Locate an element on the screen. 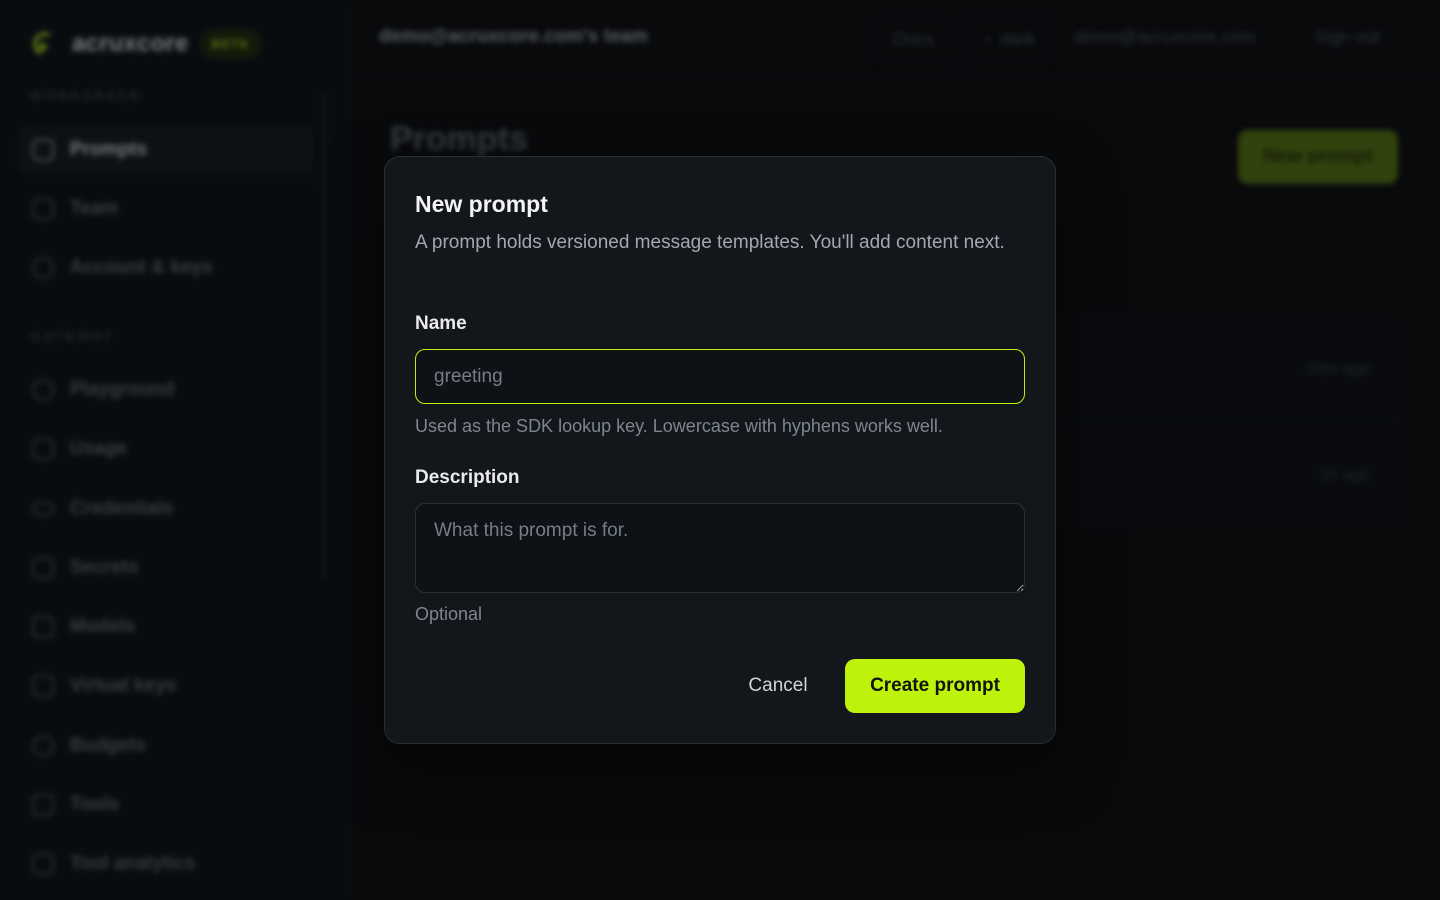  description-label: Description is located at coordinates (467, 477).